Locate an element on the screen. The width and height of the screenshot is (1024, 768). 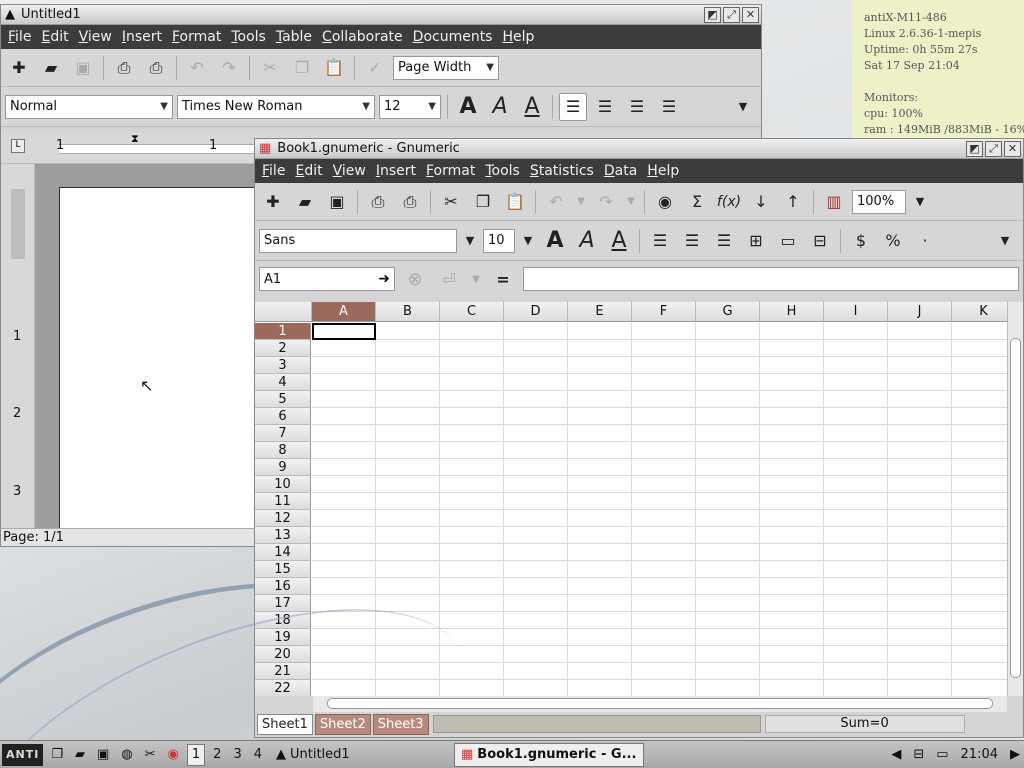
menu-help: Help is located at coordinates (518, 37).